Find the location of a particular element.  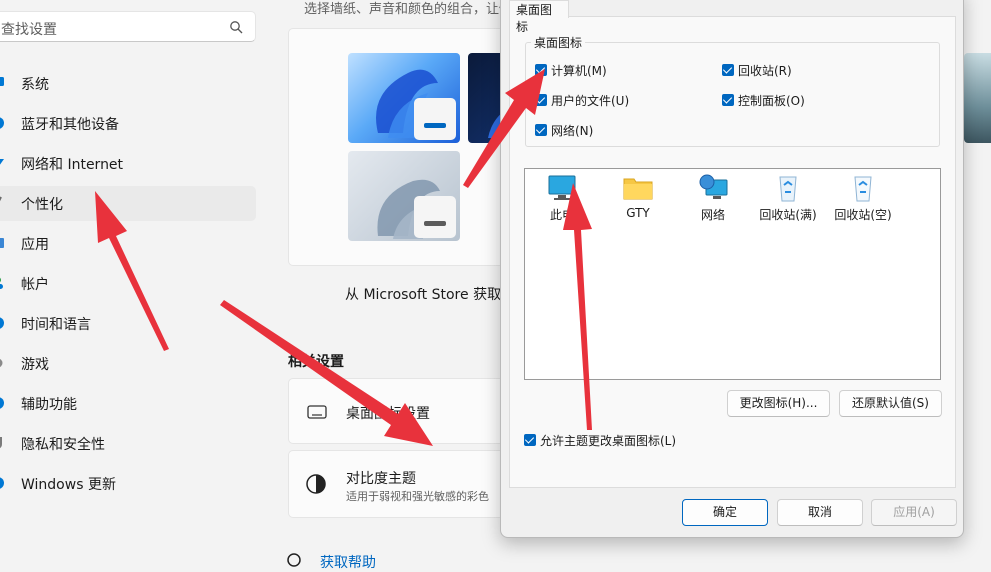

microsoft-store-link: 从 Microsoft Store 获取更 is located at coordinates (430, 294).